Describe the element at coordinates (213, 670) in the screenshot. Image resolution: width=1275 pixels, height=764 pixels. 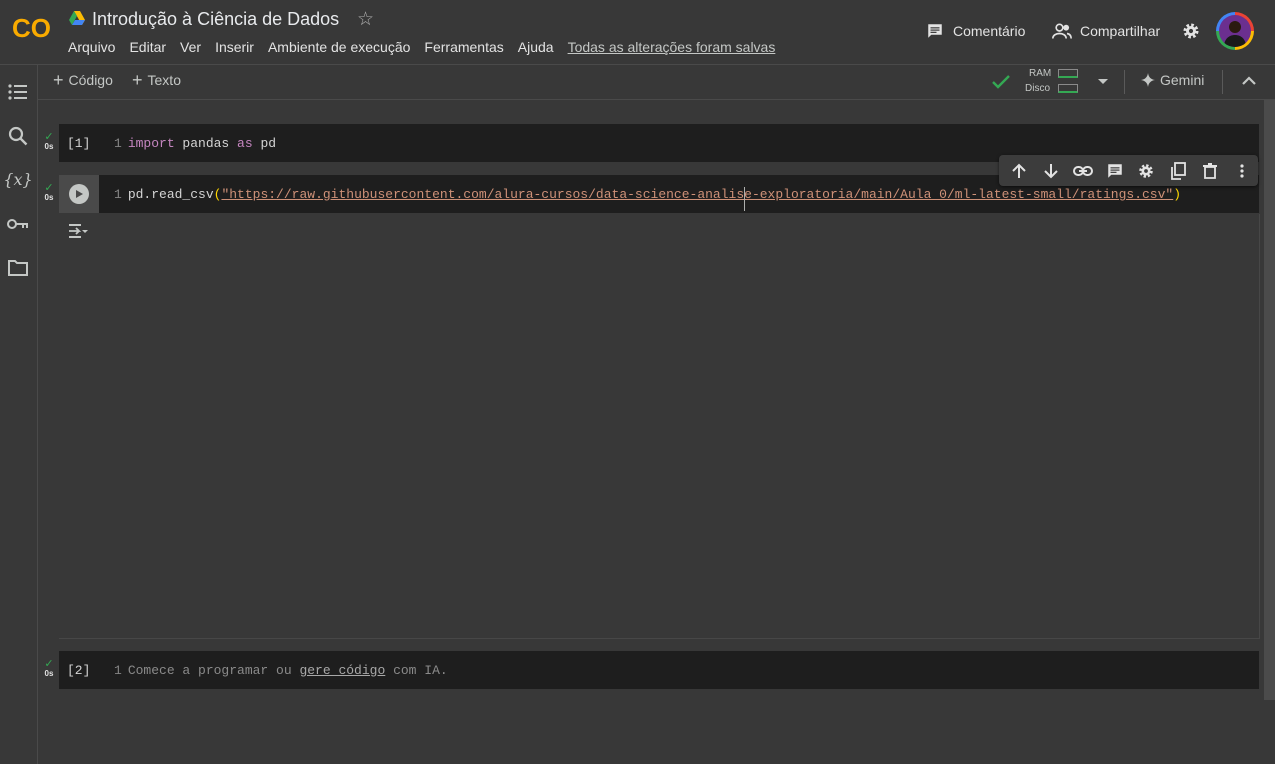
I see `placeholder-before: Comece a programar ou` at that location.